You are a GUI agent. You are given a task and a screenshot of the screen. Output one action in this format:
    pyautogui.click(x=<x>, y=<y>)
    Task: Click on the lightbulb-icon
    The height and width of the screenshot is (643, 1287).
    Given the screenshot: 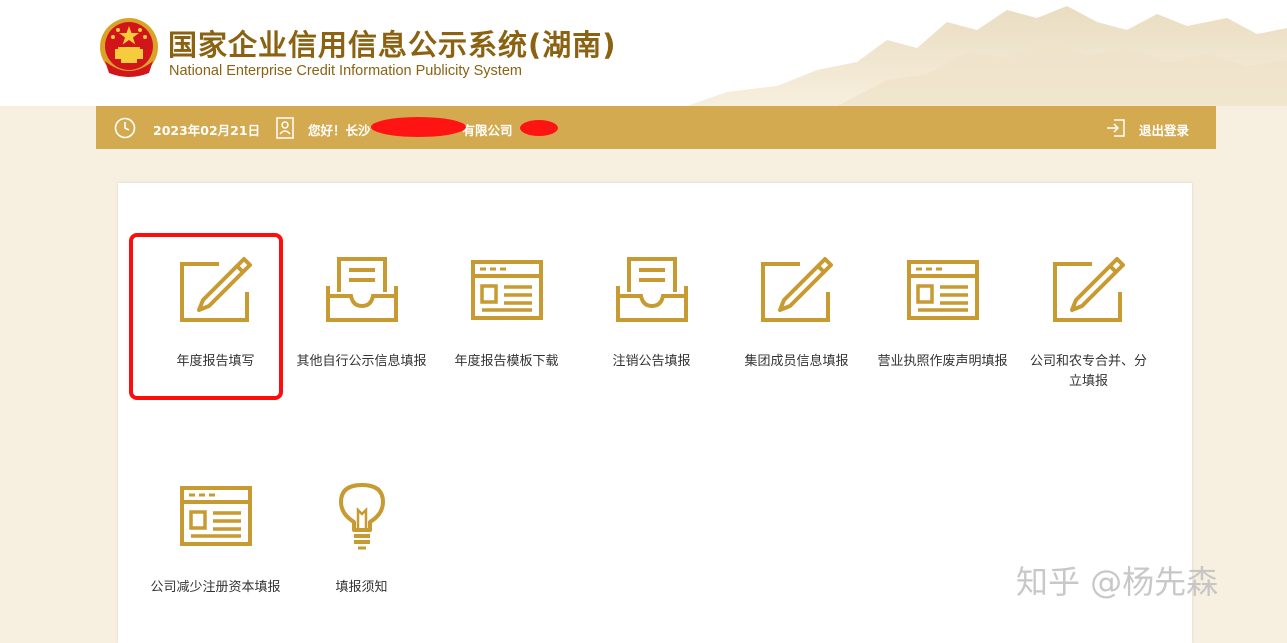 What is the action you would take?
    pyautogui.click(x=361, y=516)
    